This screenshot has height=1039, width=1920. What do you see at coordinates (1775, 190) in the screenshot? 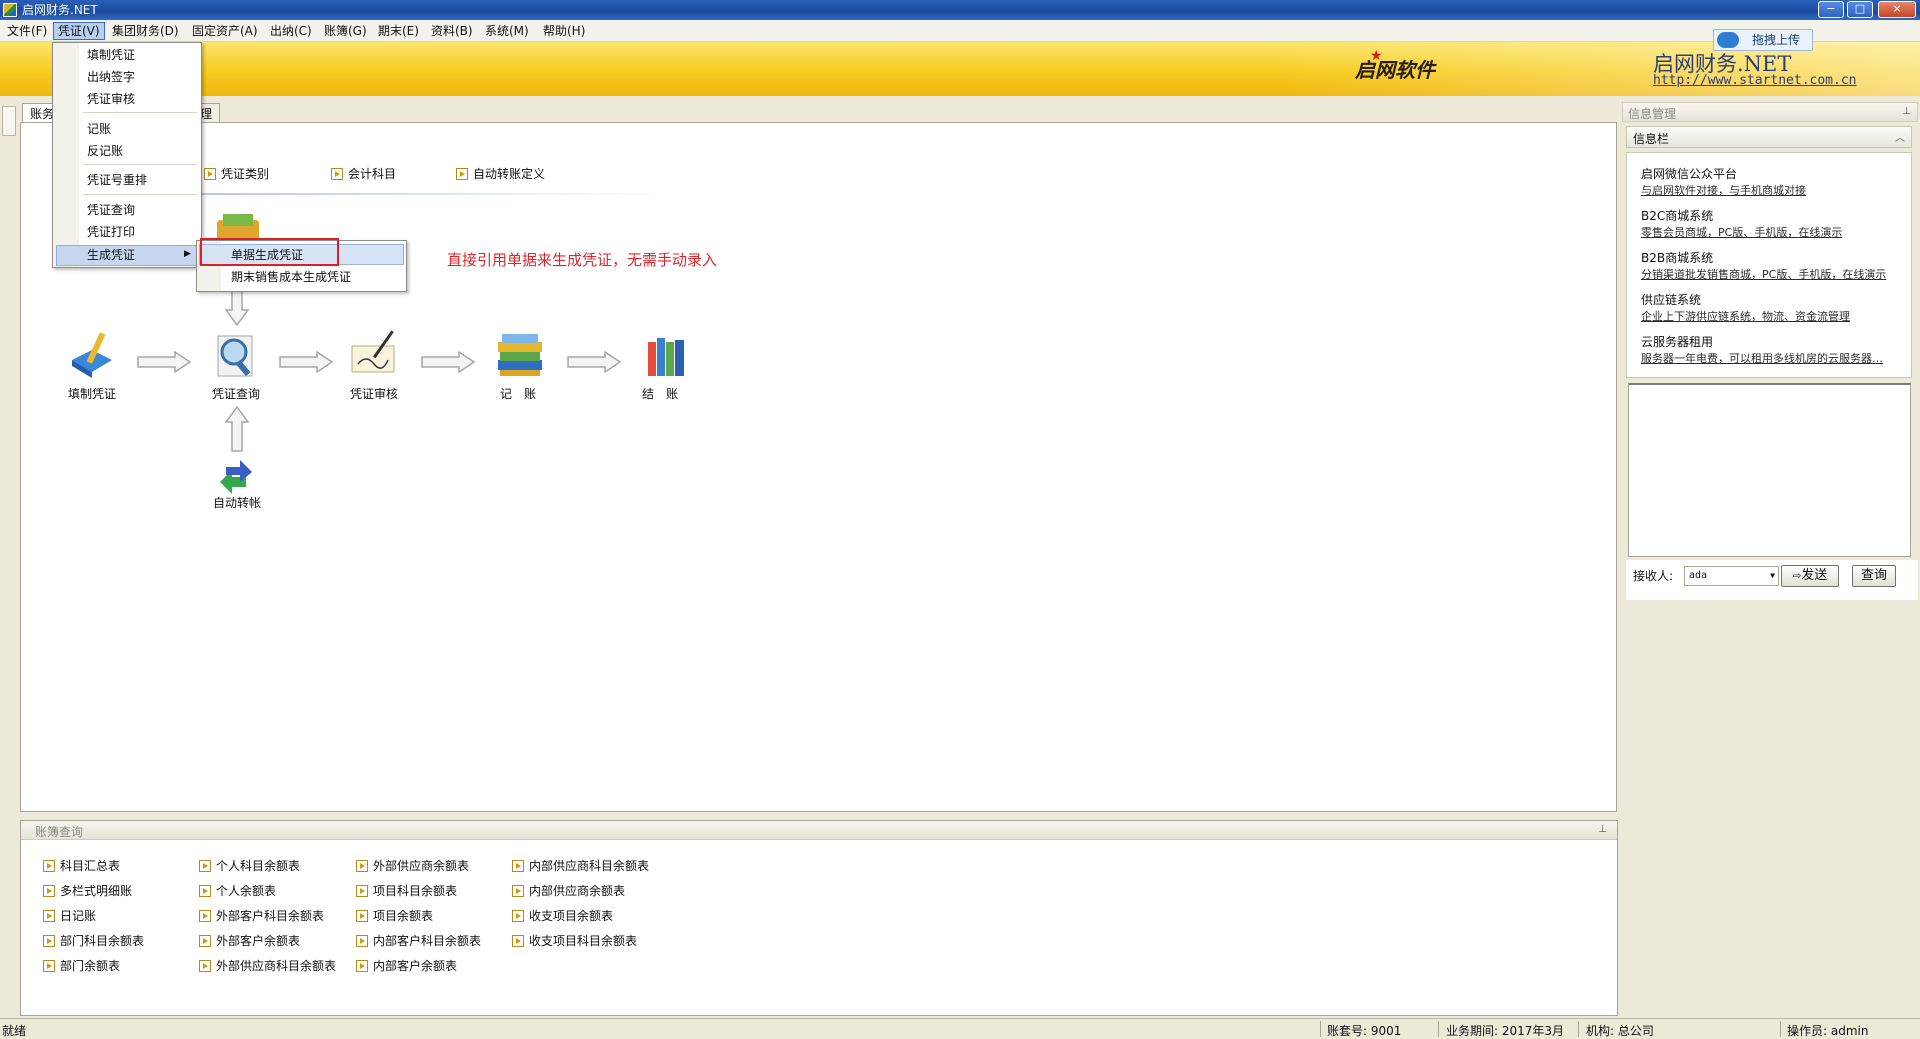
I see `info-item-link: 与启网软件对接，与手机商城对接` at bounding box center [1775, 190].